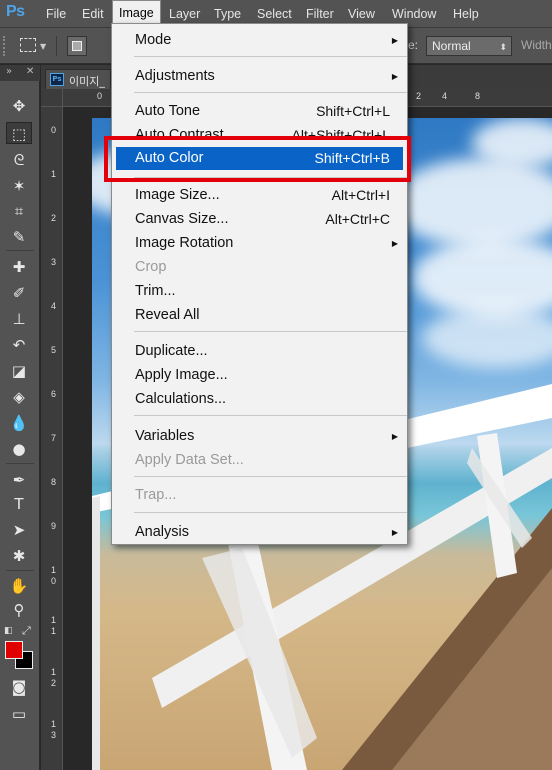 This screenshot has width=552, height=770. What do you see at coordinates (19, 319) in the screenshot?
I see `stamp-icon: ⊥` at bounding box center [19, 319].